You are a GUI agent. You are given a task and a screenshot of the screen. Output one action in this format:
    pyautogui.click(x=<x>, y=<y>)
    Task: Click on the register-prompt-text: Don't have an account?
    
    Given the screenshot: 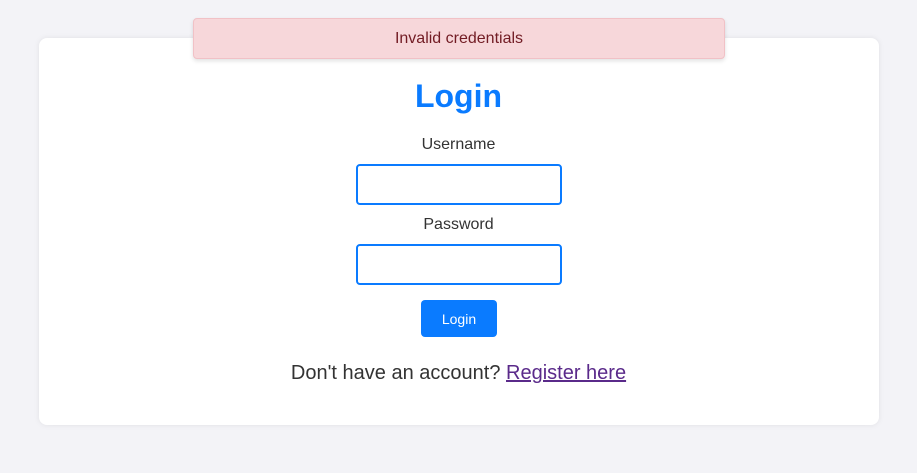 What is the action you would take?
    pyautogui.click(x=395, y=373)
    